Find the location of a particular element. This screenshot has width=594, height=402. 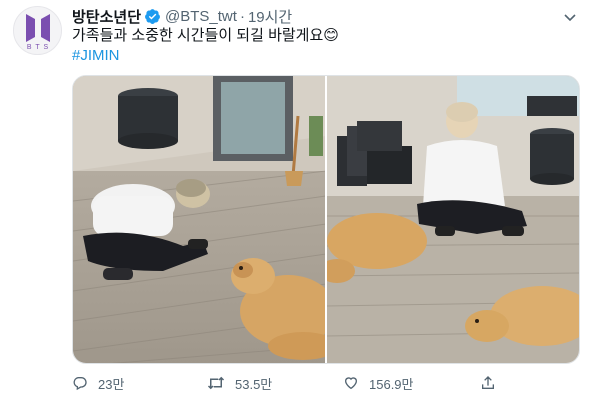

verified-badge-icon is located at coordinates (152, 16).